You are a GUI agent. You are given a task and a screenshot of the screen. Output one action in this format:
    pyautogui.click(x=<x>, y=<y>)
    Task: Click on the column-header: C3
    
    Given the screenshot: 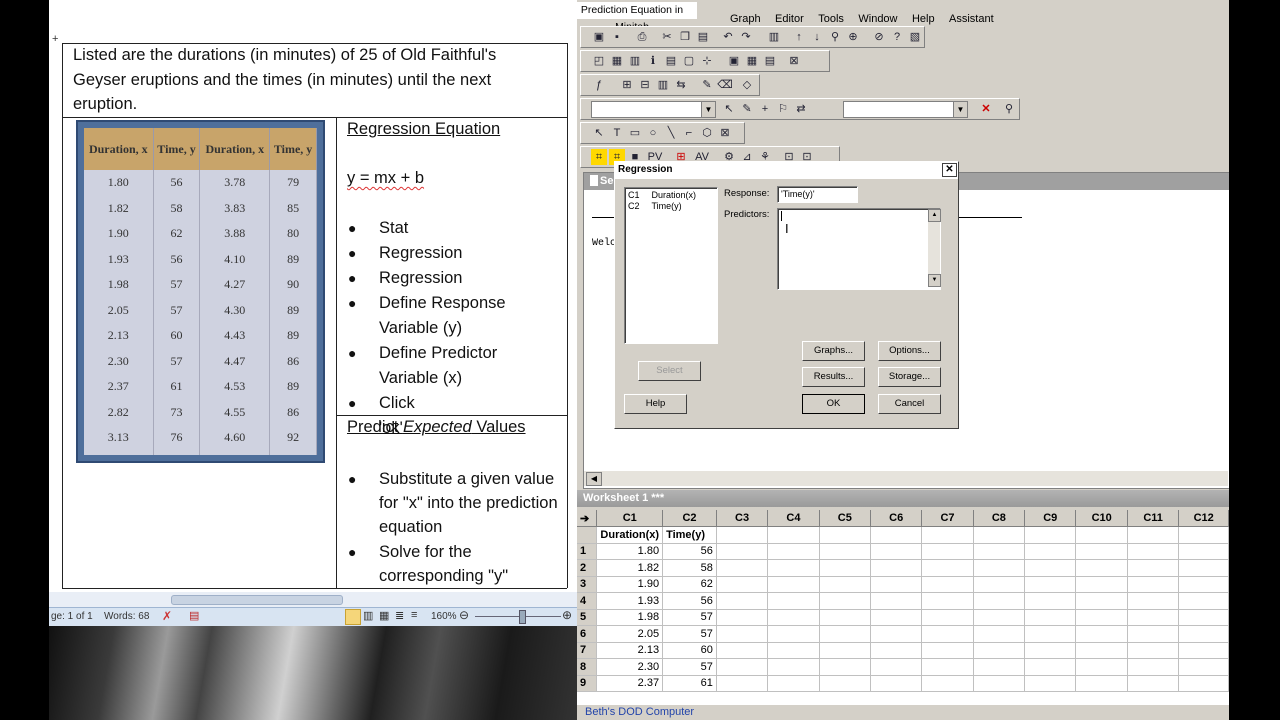 What is the action you would take?
    pyautogui.click(x=742, y=518)
    